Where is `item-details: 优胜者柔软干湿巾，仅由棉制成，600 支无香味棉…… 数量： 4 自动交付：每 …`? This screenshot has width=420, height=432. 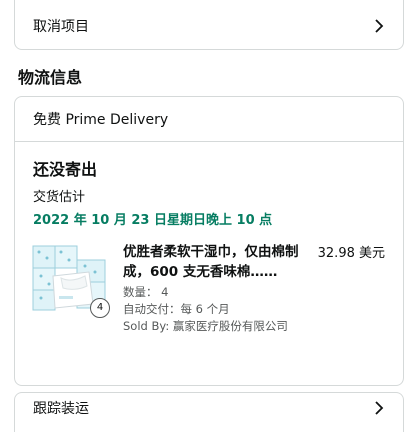 item-details: 优胜者柔软干湿巾，仅由棉制成，600 支无香味棉…… 数量： 4 自动交付：每 … is located at coordinates (214, 288).